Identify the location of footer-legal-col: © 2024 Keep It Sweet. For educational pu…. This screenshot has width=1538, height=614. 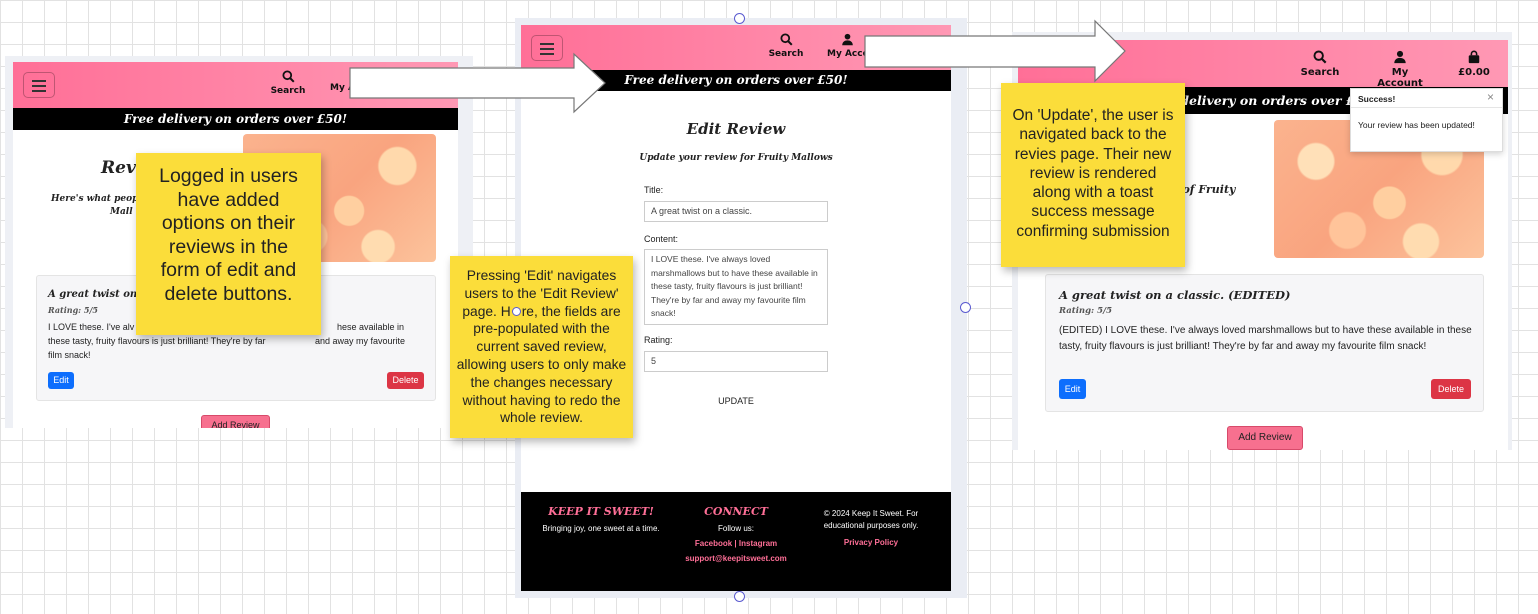
(871, 528).